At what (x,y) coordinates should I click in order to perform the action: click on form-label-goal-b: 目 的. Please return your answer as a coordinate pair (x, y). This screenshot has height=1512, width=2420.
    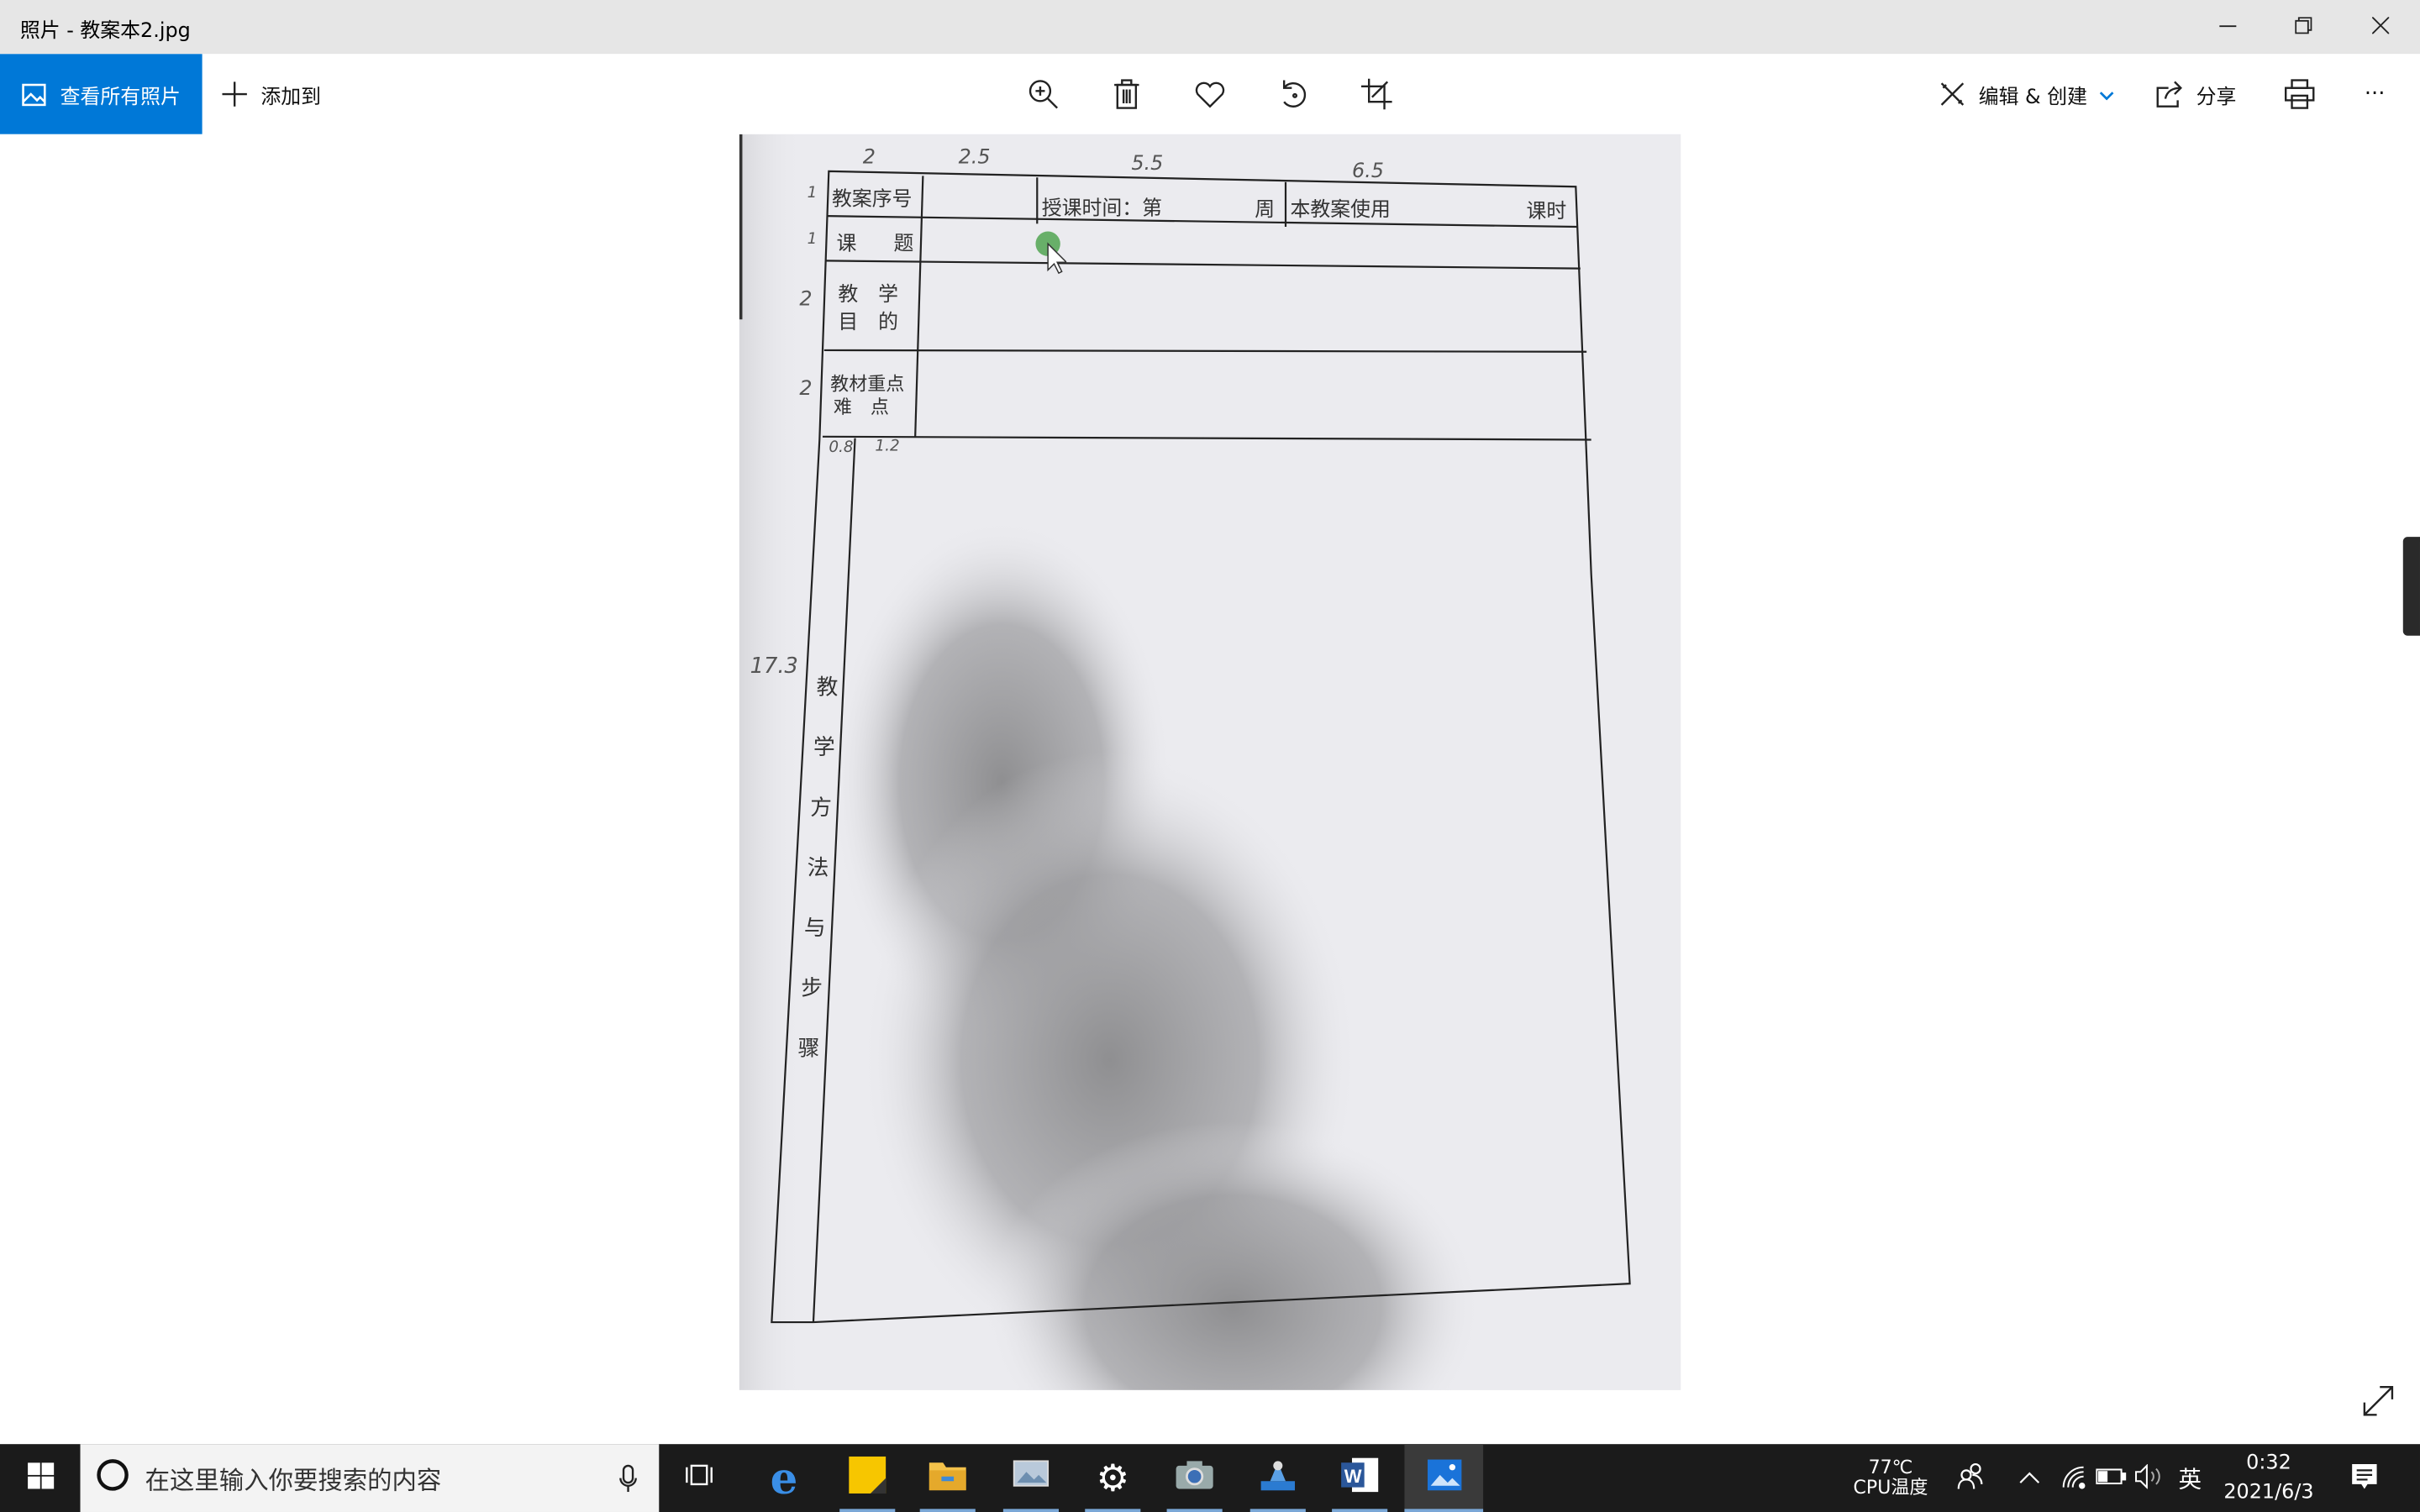
    Looking at the image, I should click on (869, 323).